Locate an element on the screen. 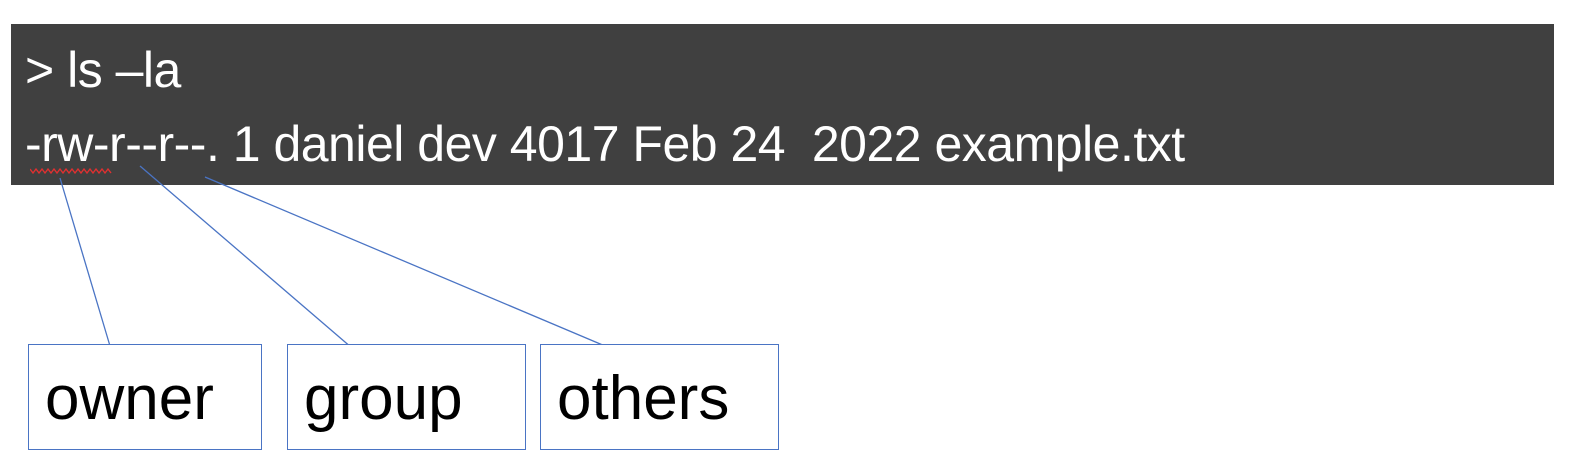 This screenshot has height=469, width=1587. group-label: group is located at coordinates (383, 398).